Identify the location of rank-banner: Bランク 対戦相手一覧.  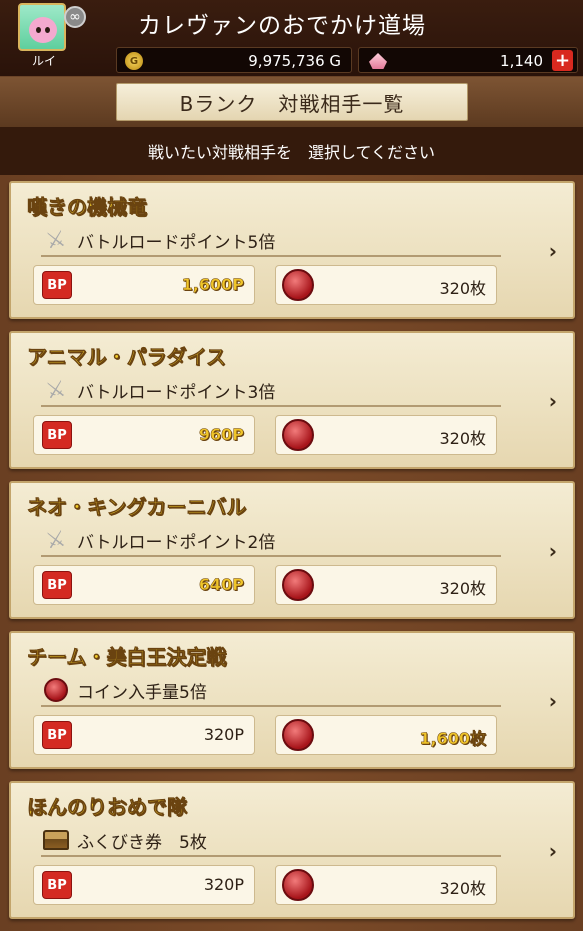
(291, 102).